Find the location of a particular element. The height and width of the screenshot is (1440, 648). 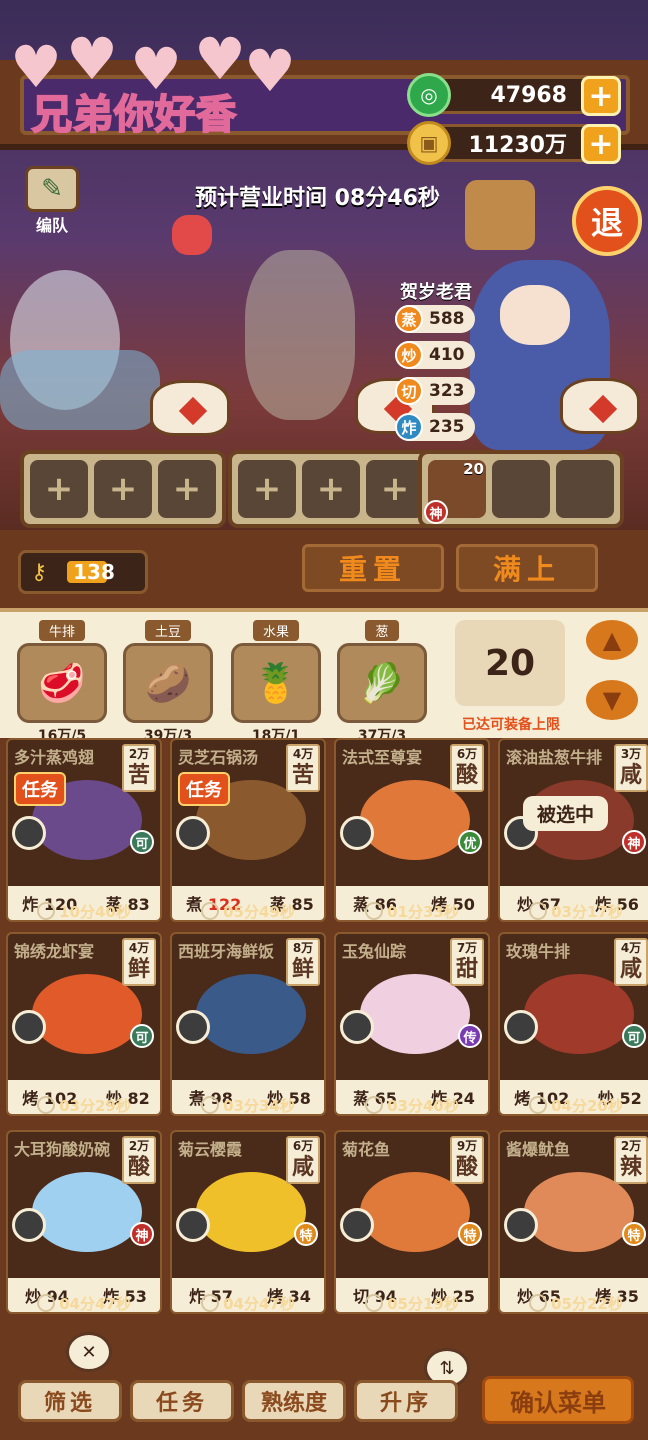

taste-value: 辣 is located at coordinates (630, 1167).